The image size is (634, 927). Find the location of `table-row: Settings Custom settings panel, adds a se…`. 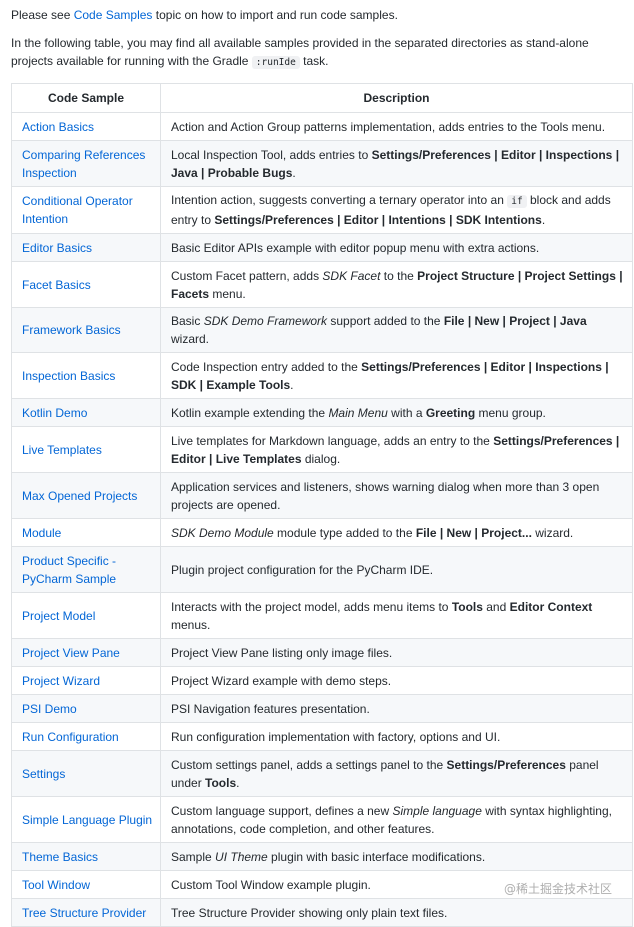

table-row: Settings Custom settings panel, adds a se… is located at coordinates (322, 773).